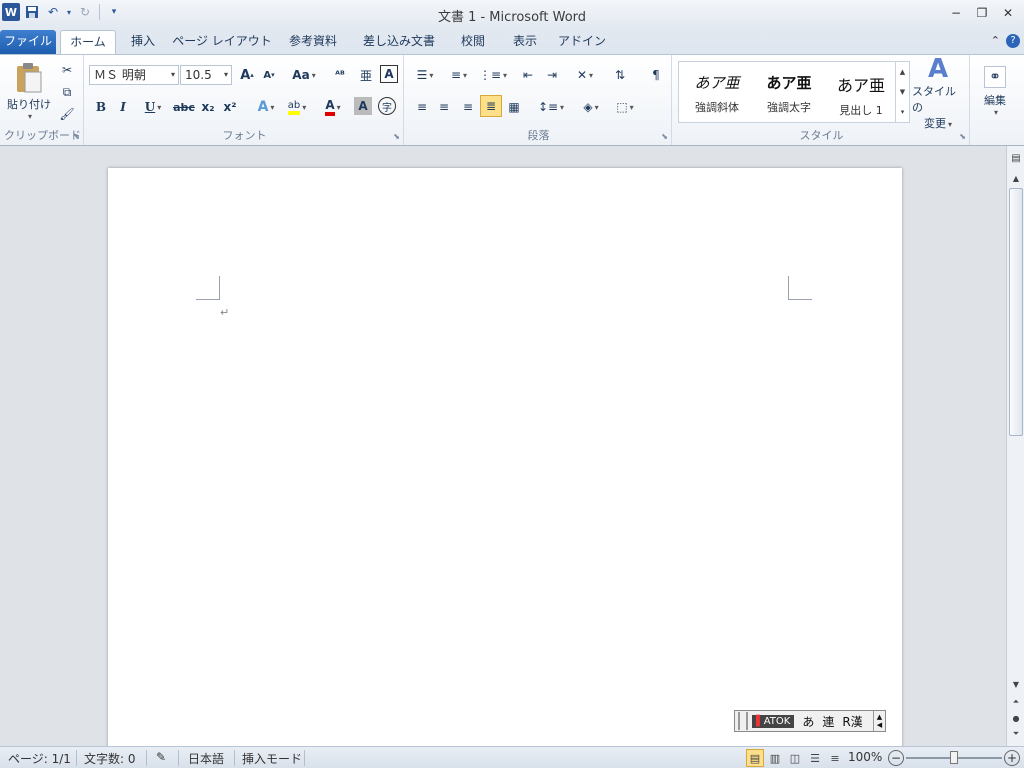 The image size is (1024, 768). Describe the element at coordinates (861, 92) in the screenshot. I see `style-heading-1: あア亜 見出し 1` at that location.